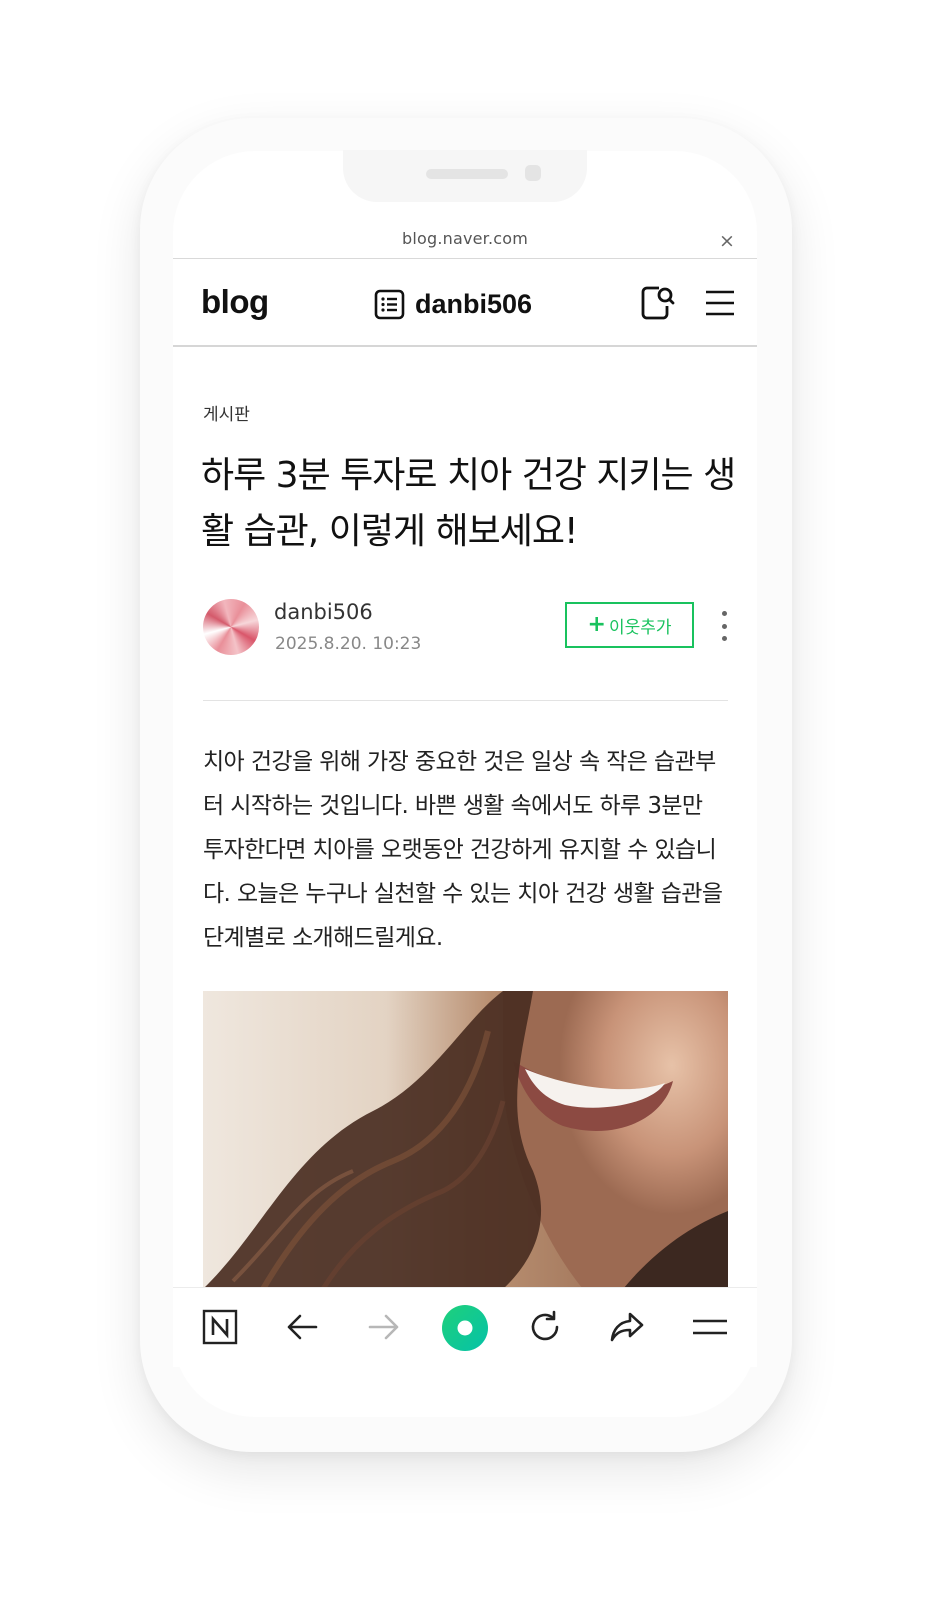  What do you see at coordinates (235, 302) in the screenshot?
I see `blog-logo: blog` at bounding box center [235, 302].